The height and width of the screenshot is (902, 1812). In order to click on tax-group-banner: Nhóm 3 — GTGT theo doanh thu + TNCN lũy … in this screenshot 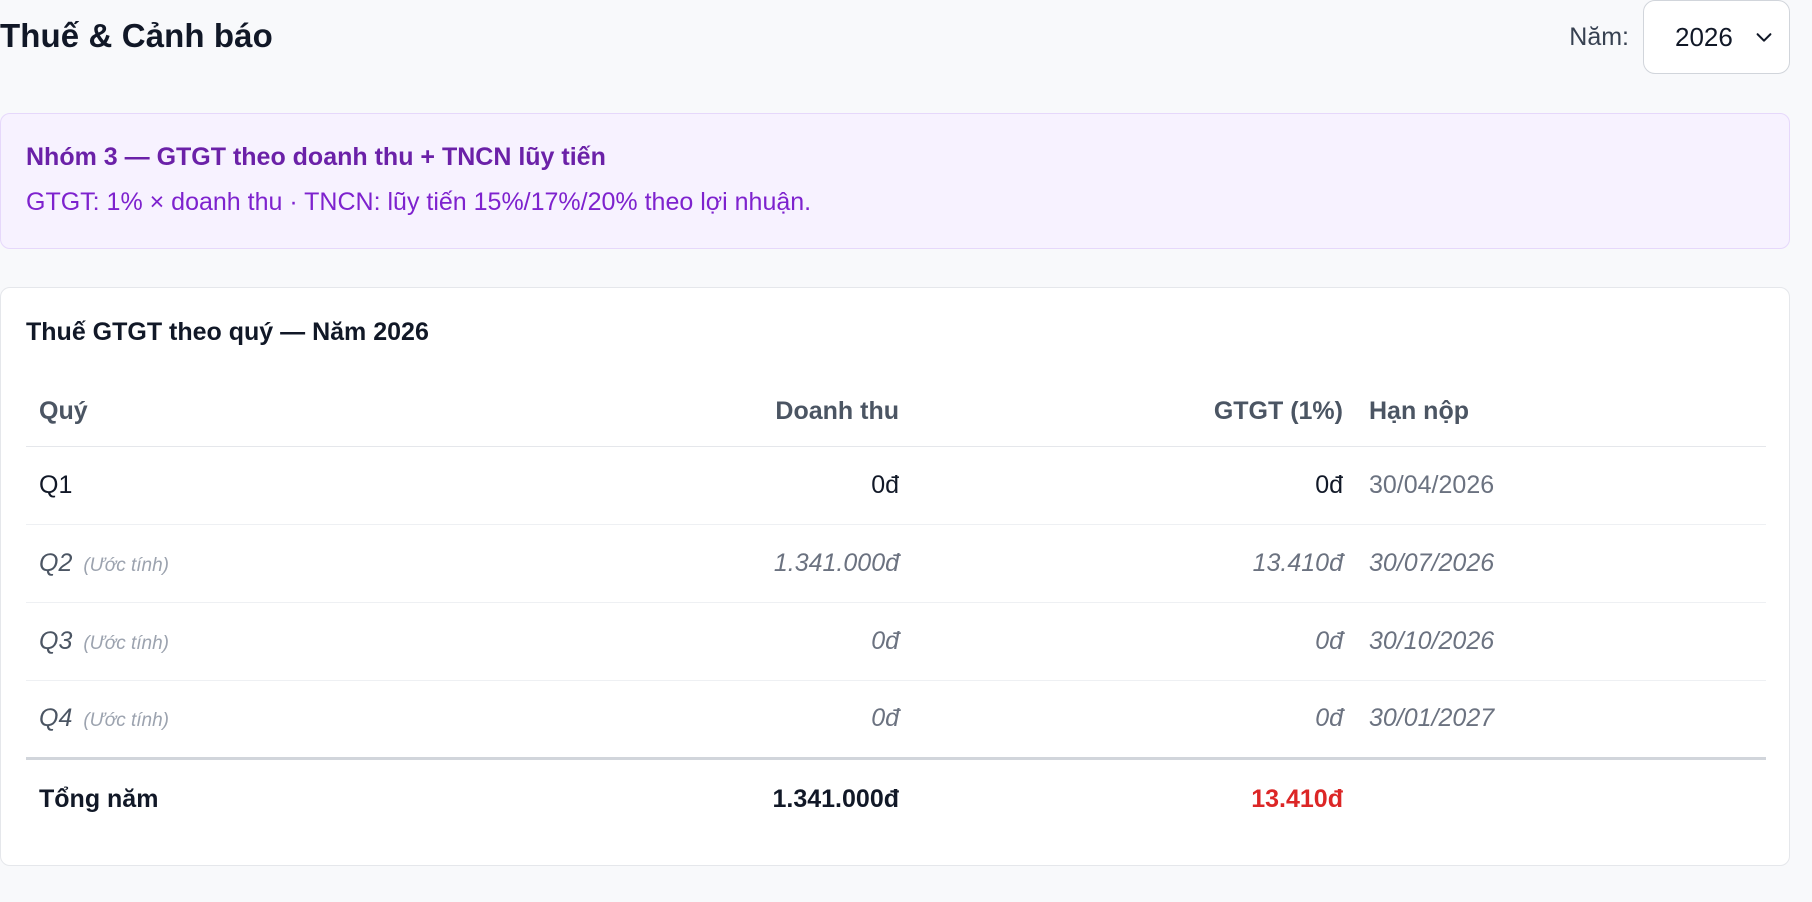, I will do `click(895, 181)`.